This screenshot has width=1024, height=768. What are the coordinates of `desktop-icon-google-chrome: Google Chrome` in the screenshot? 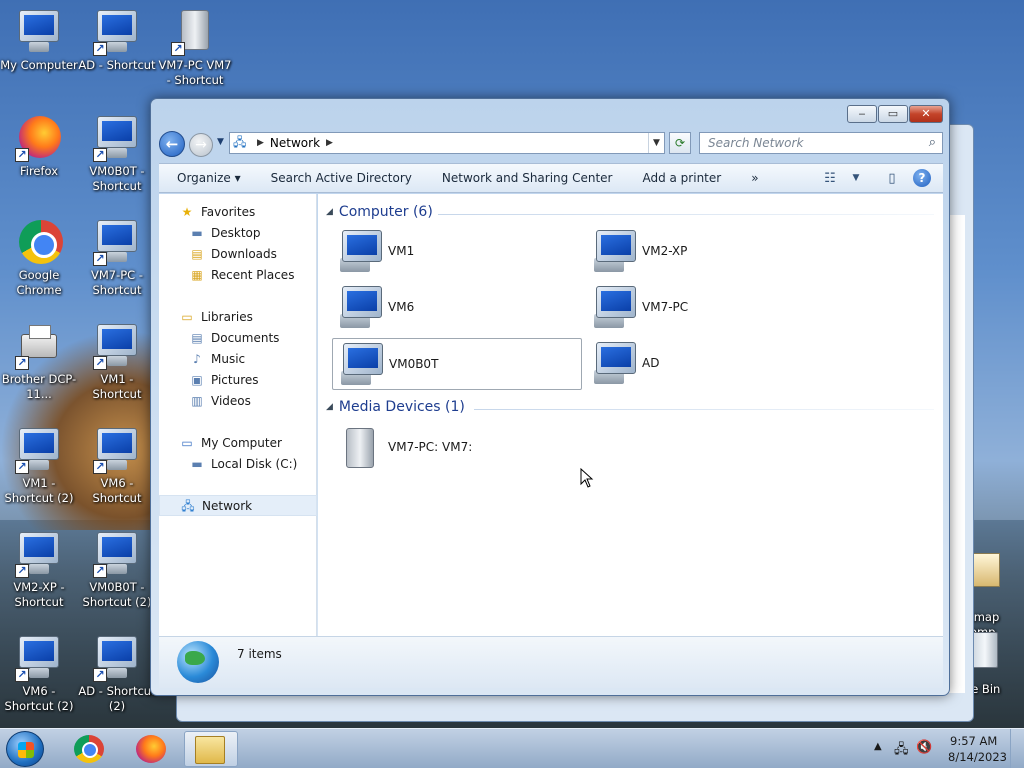 It's located at (39, 258).